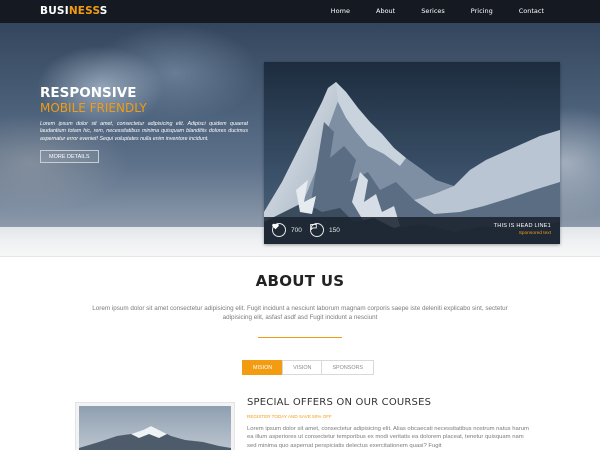 The image size is (600, 450). Describe the element at coordinates (287, 230) in the screenshot. I see `likes-stat: 700` at that location.